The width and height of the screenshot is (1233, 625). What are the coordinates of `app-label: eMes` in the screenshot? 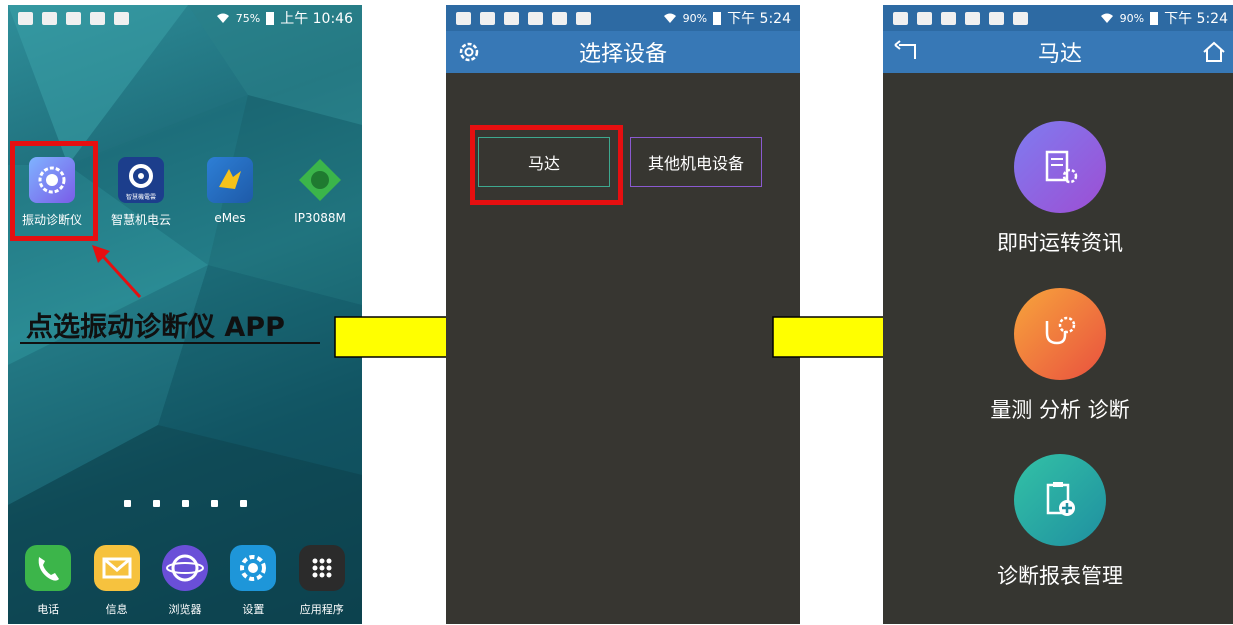 It's located at (230, 218).